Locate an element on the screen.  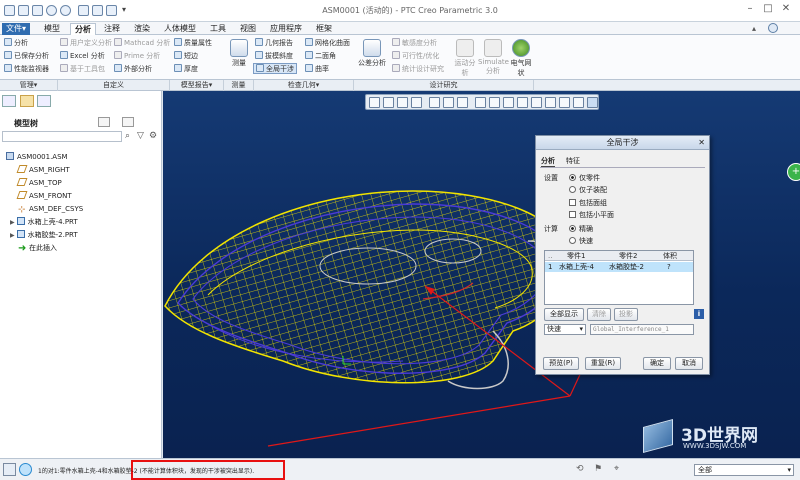
short-edge-button: 短边 is located at coordinates (186, 56).